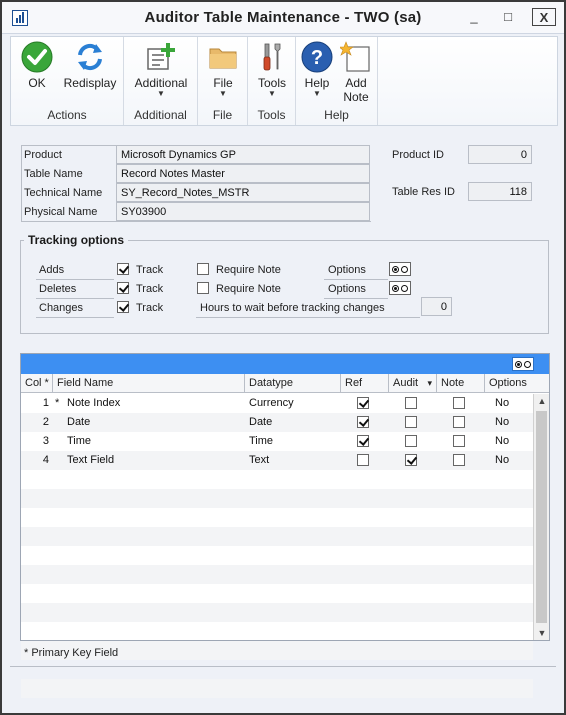 This screenshot has height=715, width=566. I want to click on help-button-label: Help, so click(317, 83).